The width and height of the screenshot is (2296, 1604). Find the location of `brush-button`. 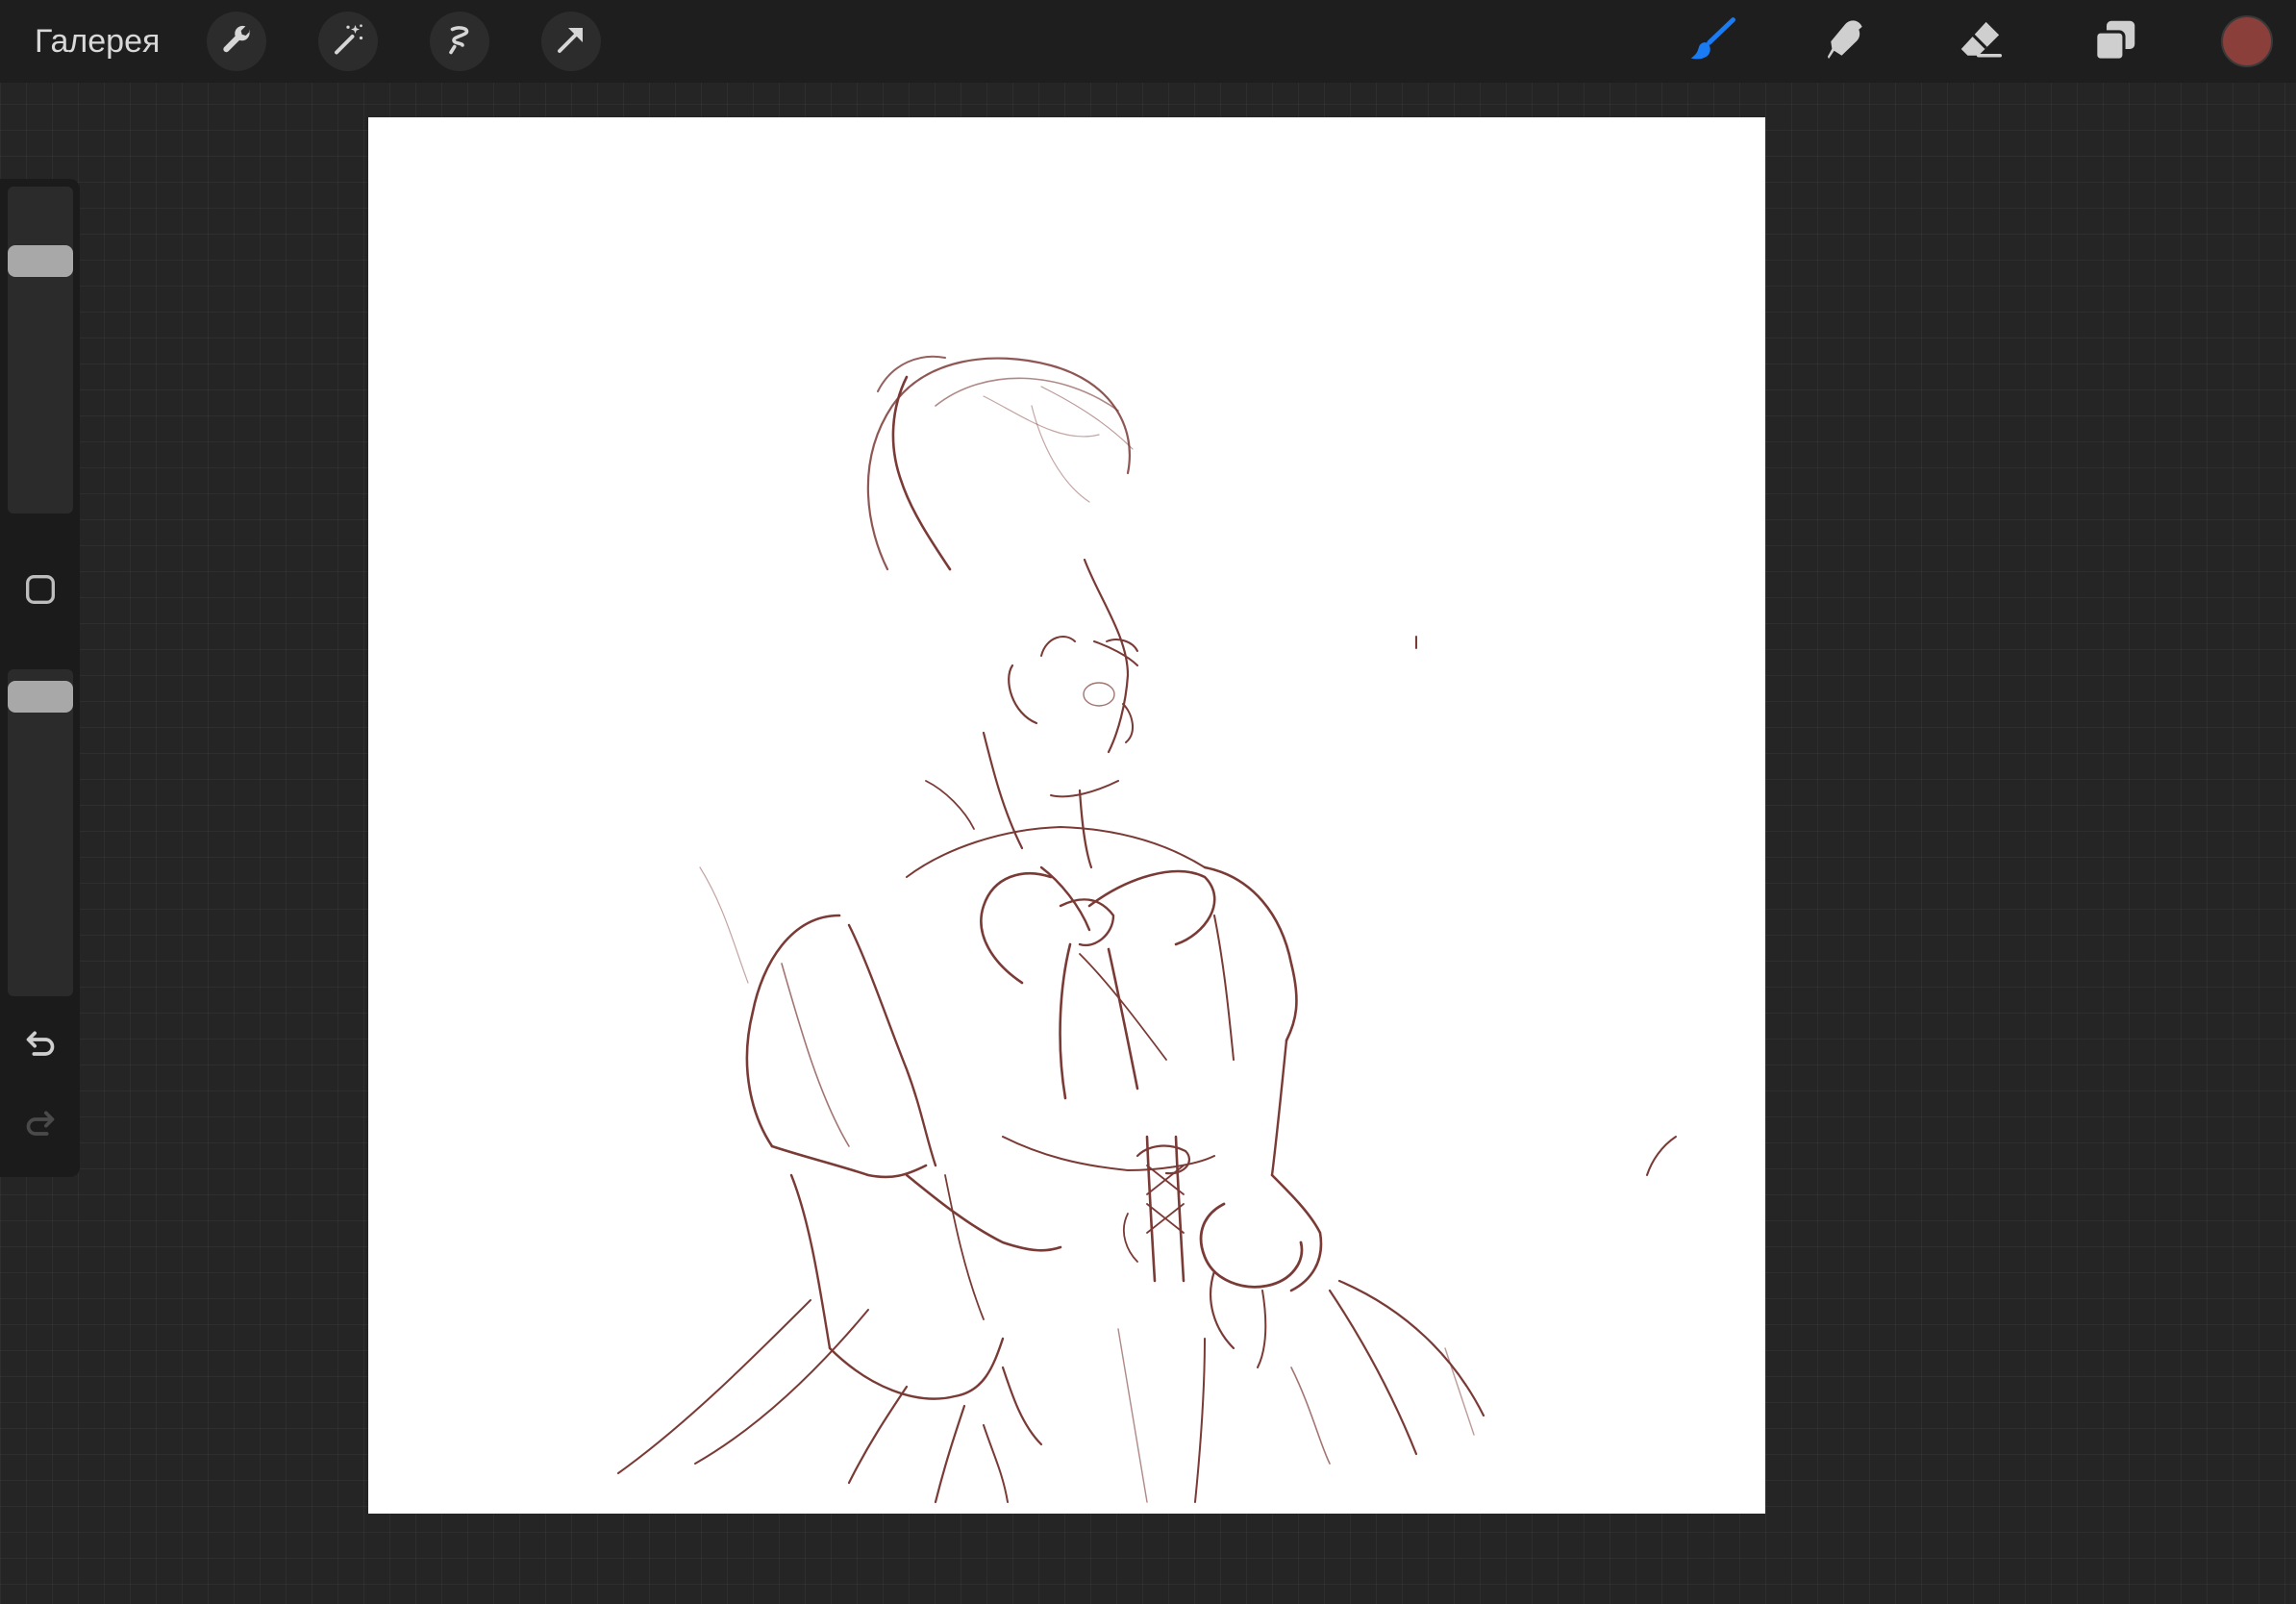

brush-button is located at coordinates (1711, 42).